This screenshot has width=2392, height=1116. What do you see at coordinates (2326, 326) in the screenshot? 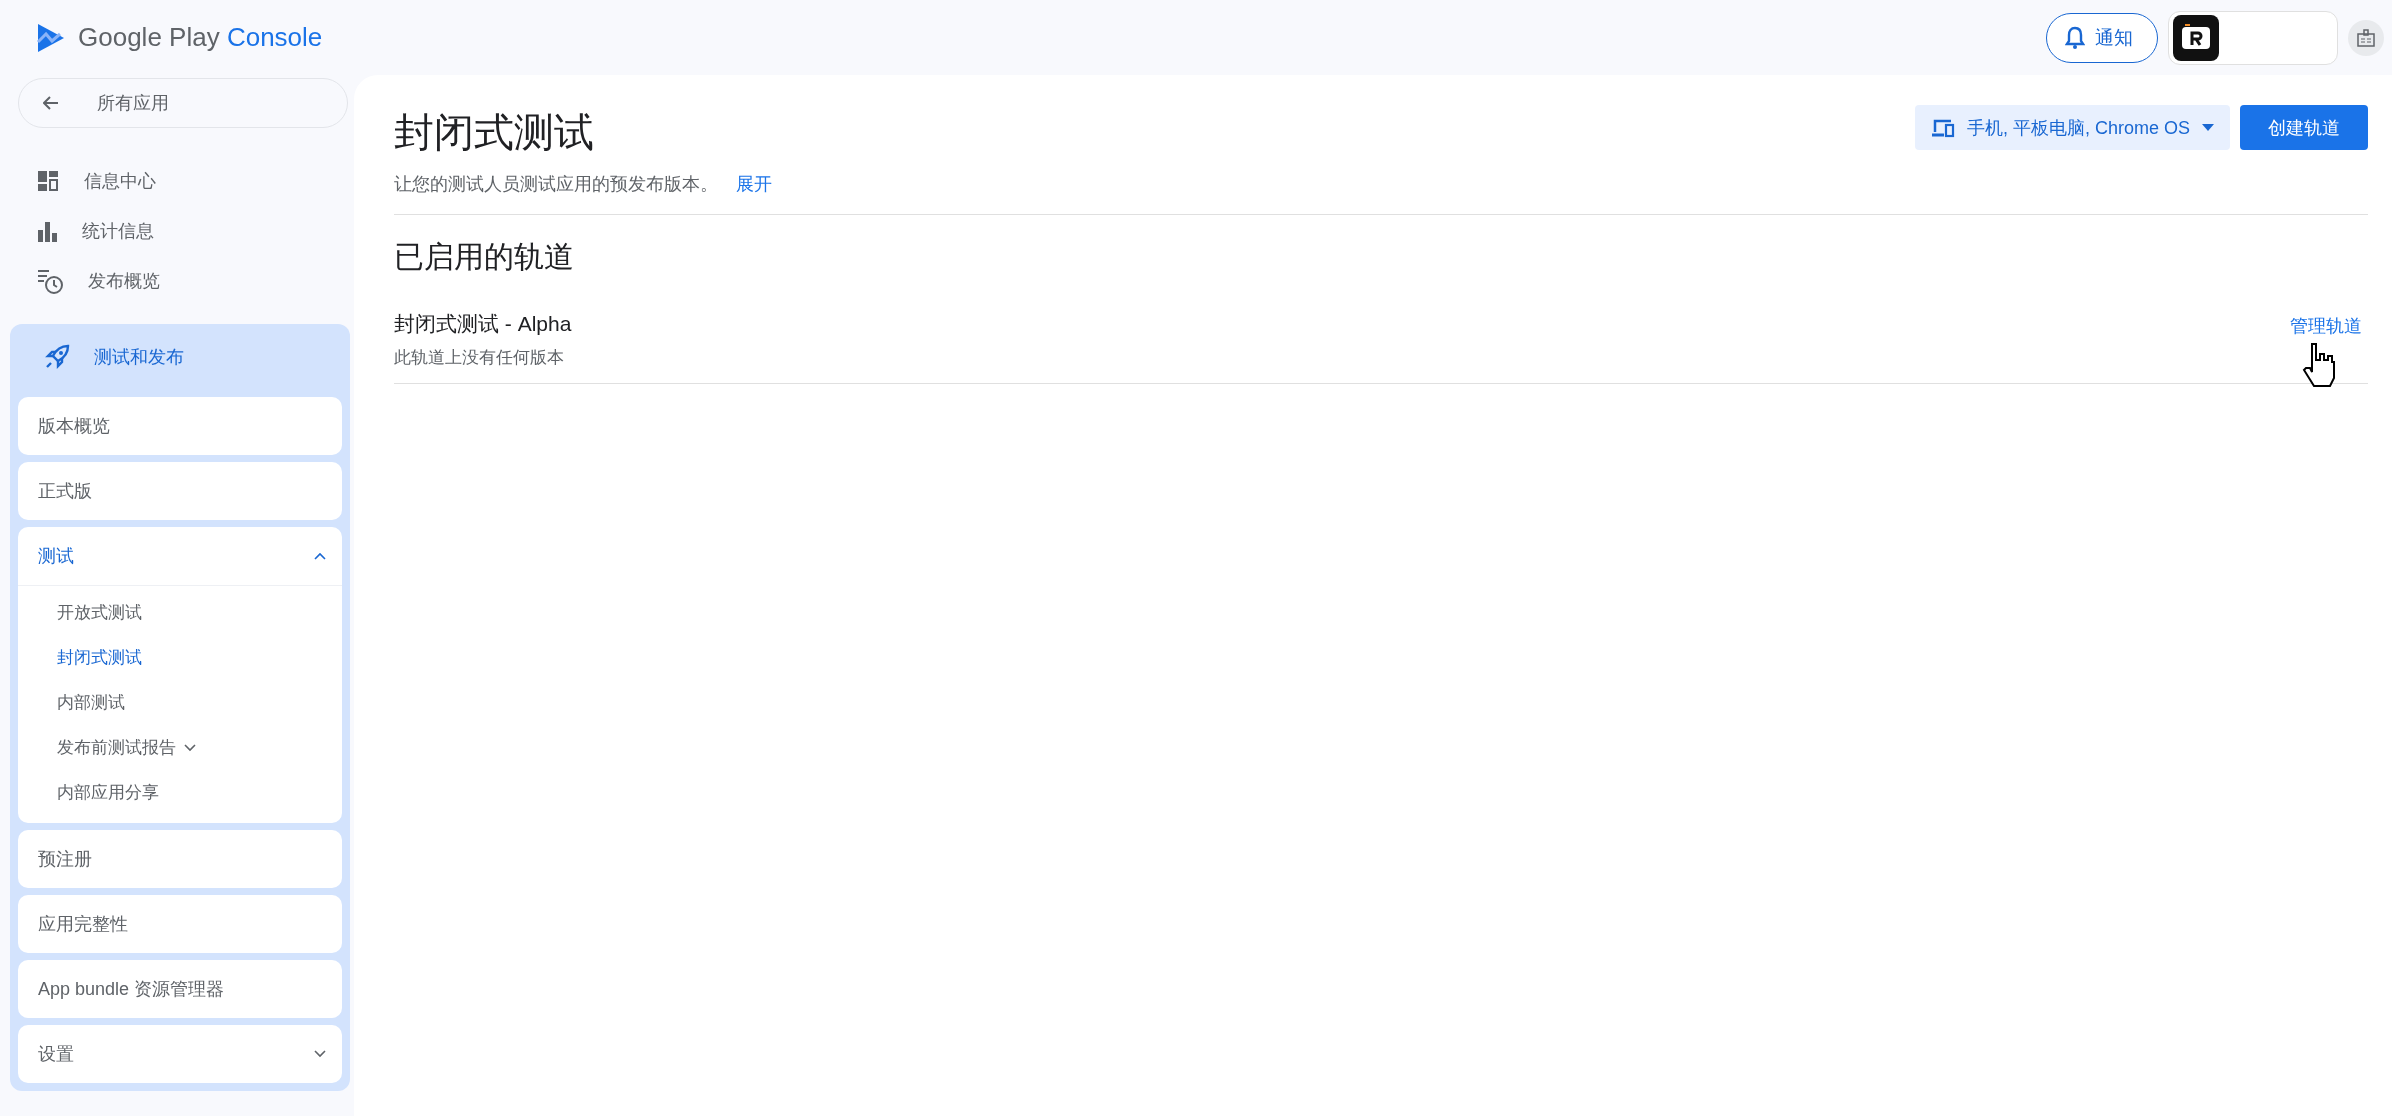
I see `manage-track-link: 管理轨道` at bounding box center [2326, 326].